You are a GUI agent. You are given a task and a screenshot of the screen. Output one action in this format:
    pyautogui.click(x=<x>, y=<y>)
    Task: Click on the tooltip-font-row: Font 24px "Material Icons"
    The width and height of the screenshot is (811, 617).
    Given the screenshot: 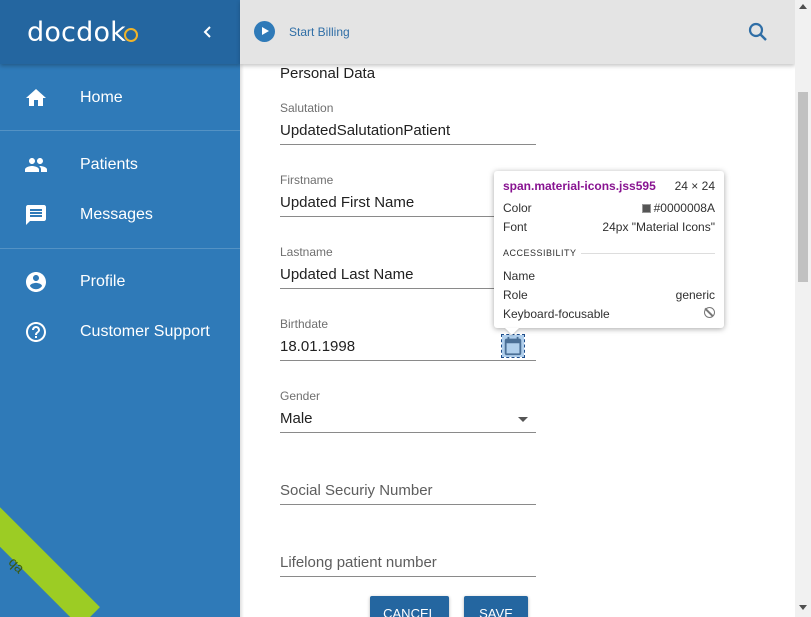 What is the action you would take?
    pyautogui.click(x=609, y=227)
    